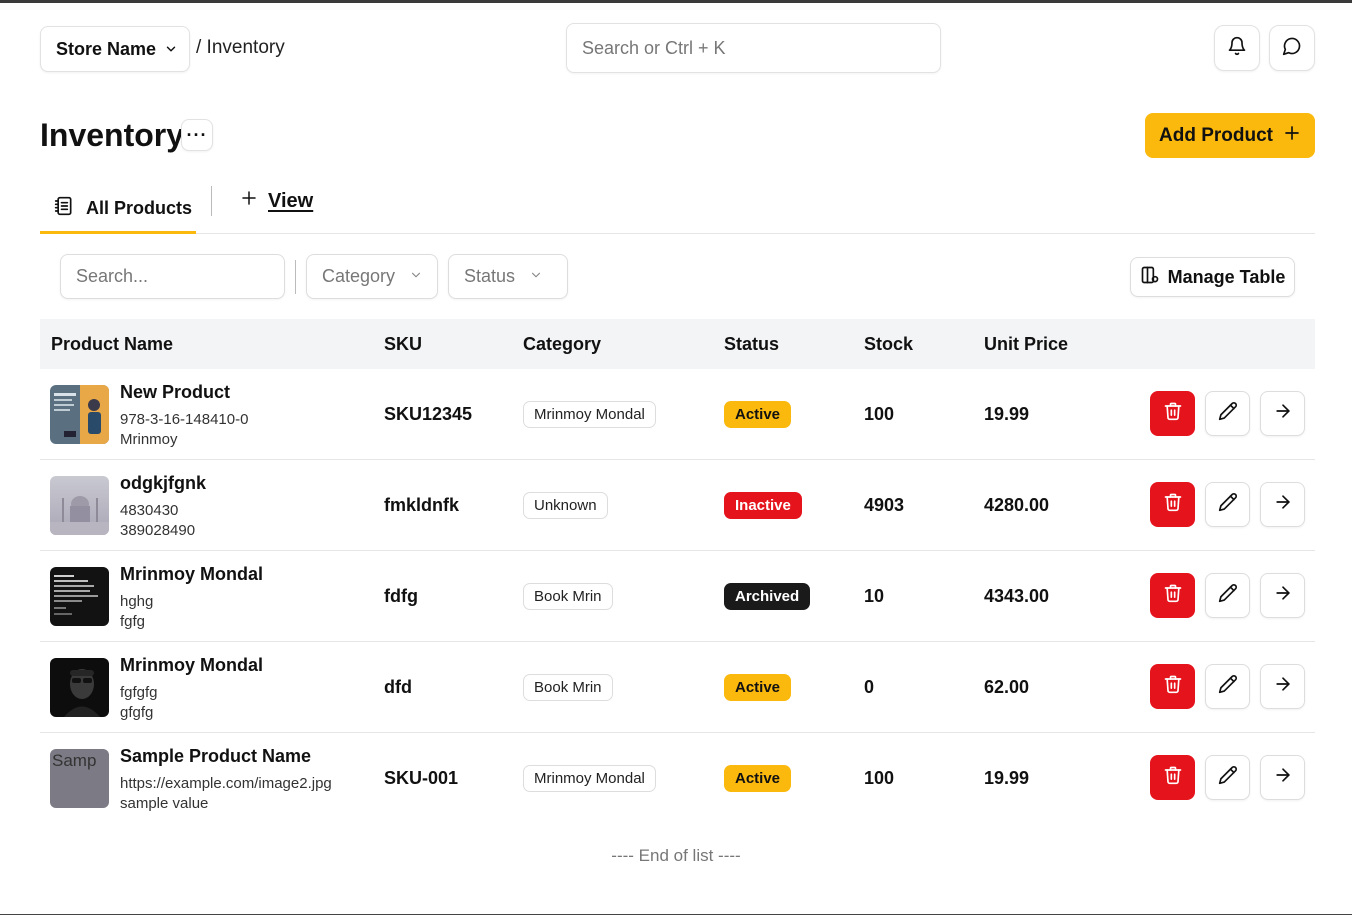 This screenshot has width=1352, height=915. Describe the element at coordinates (184, 419) in the screenshot. I see `product-detail: 978-3-16-148410-0` at that location.